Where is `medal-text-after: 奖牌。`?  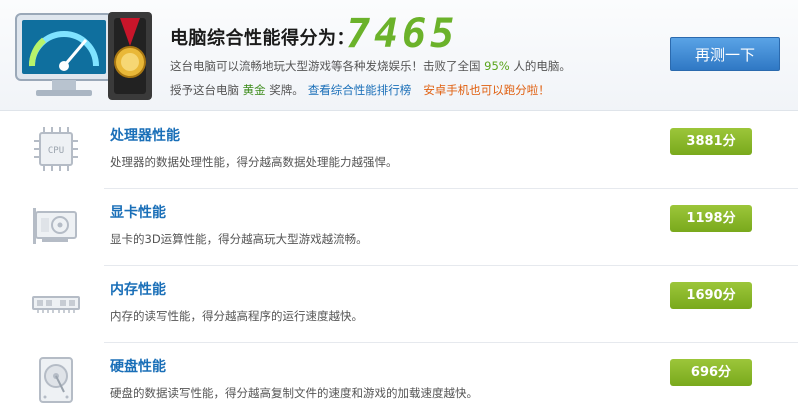
medal-text-after: 奖牌。 is located at coordinates (284, 90).